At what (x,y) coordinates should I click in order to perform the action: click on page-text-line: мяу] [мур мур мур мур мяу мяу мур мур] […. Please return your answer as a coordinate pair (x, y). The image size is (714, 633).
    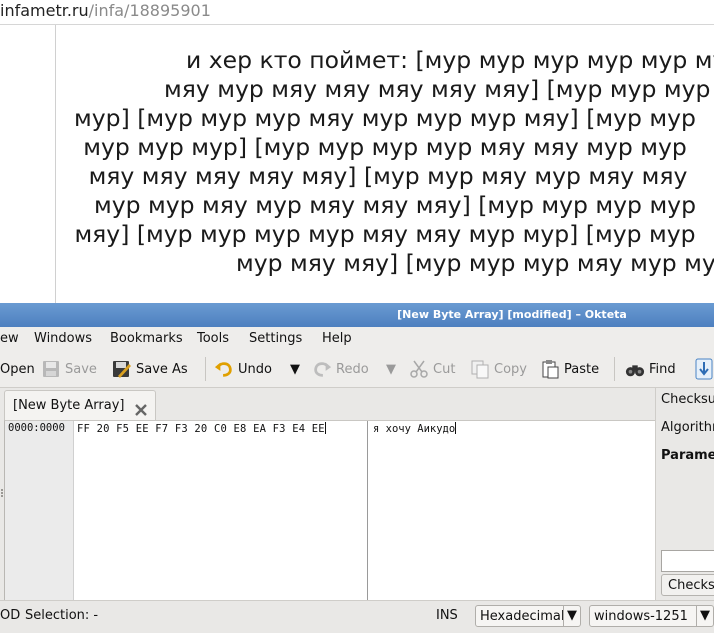
    Looking at the image, I should click on (385, 234).